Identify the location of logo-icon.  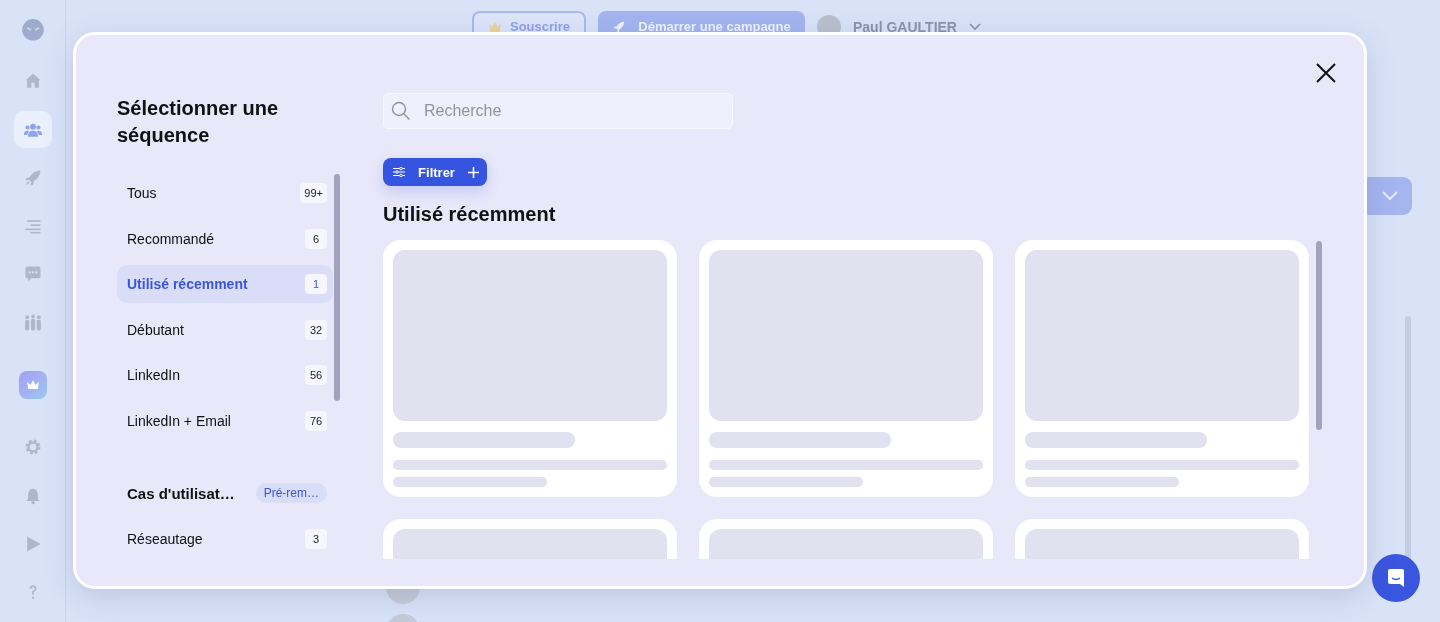
(32, 30).